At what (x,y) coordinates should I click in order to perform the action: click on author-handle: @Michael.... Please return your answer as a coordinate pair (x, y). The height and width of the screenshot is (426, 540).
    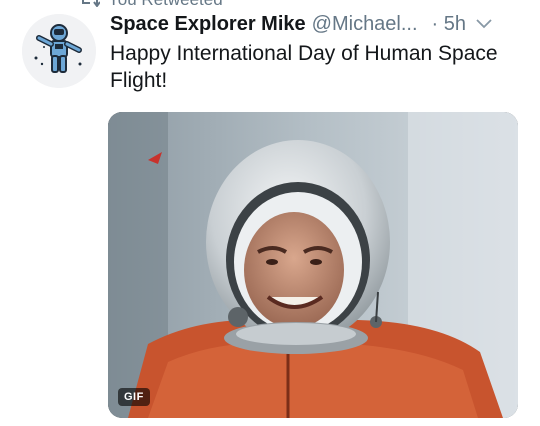
    Looking at the image, I should click on (365, 24).